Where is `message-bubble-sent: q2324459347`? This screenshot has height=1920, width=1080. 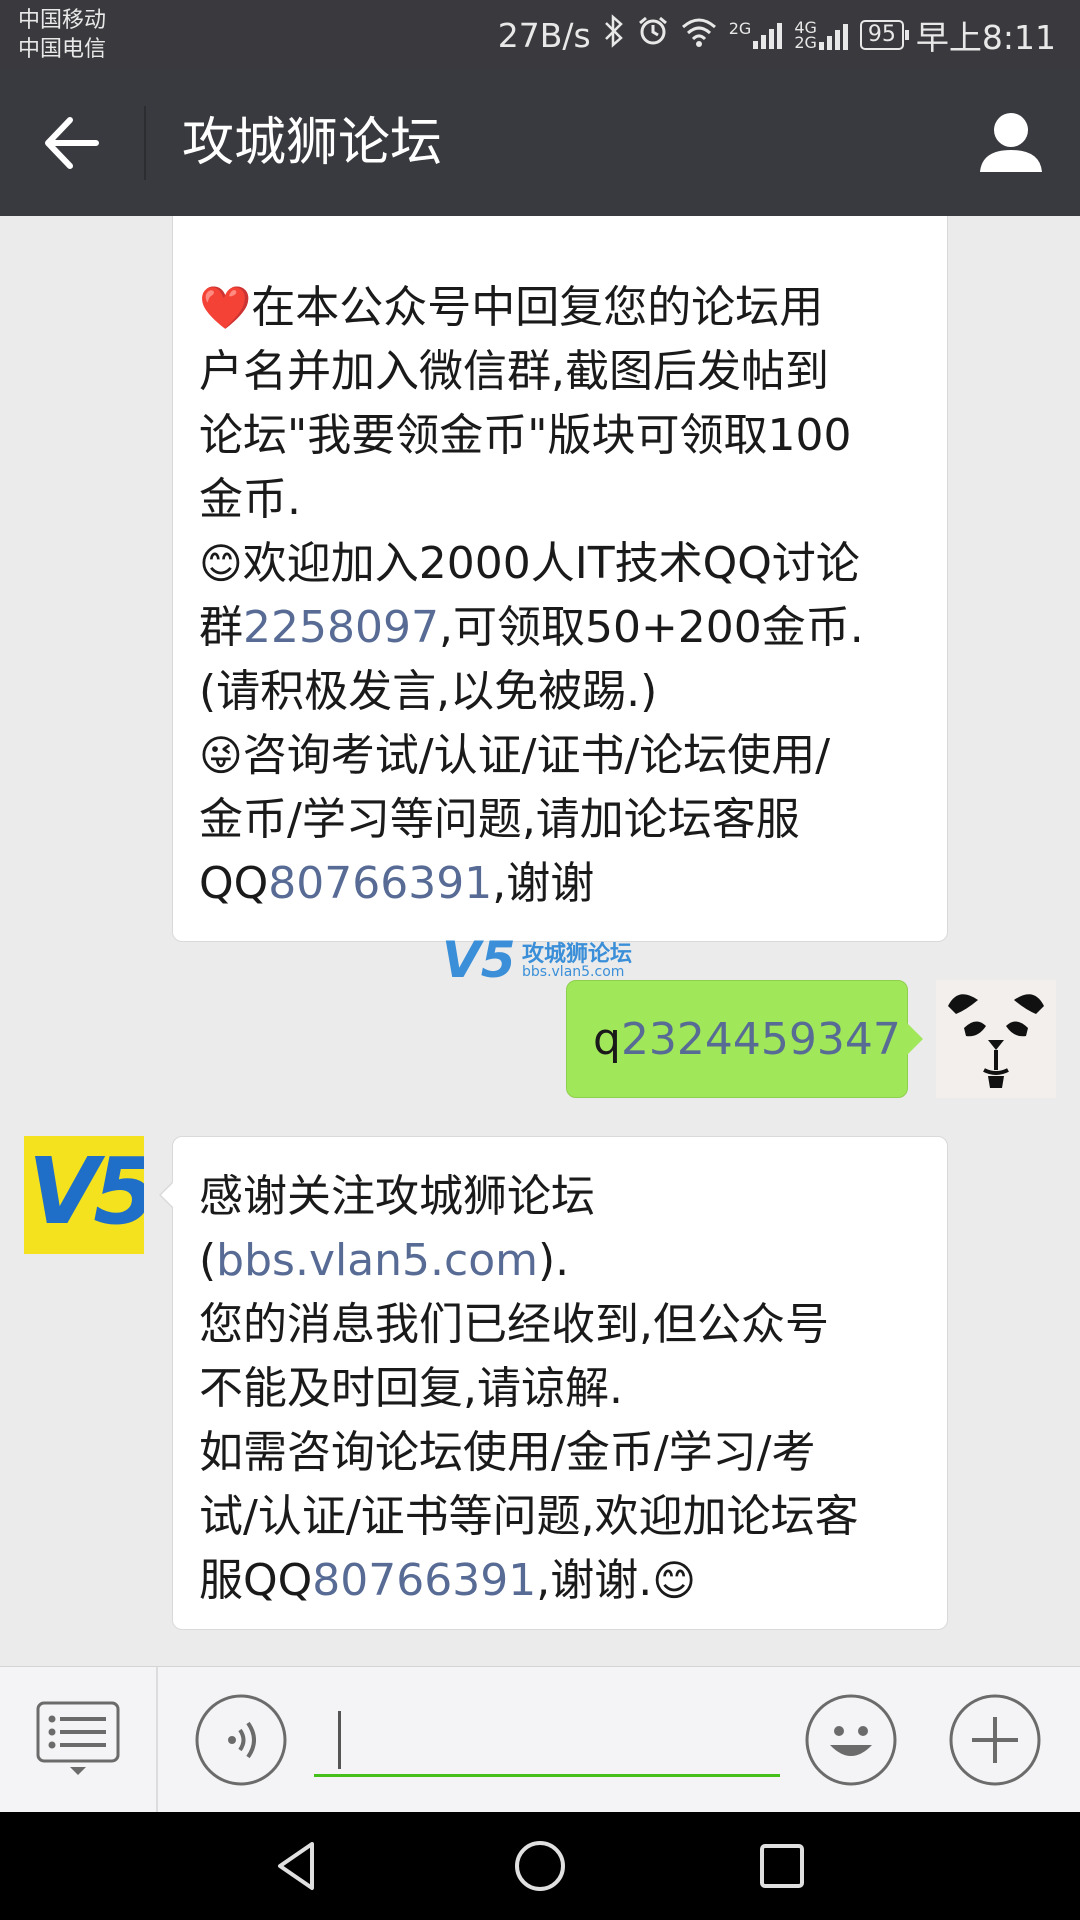 message-bubble-sent: q2324459347 is located at coordinates (744, 1039).